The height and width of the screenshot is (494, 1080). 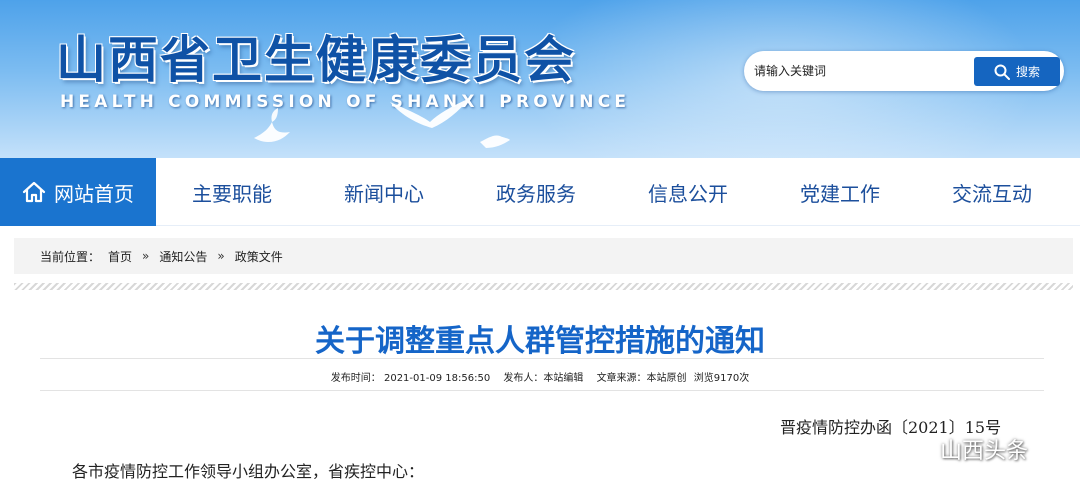 I want to click on wechat-icon, so click(x=914, y=448).